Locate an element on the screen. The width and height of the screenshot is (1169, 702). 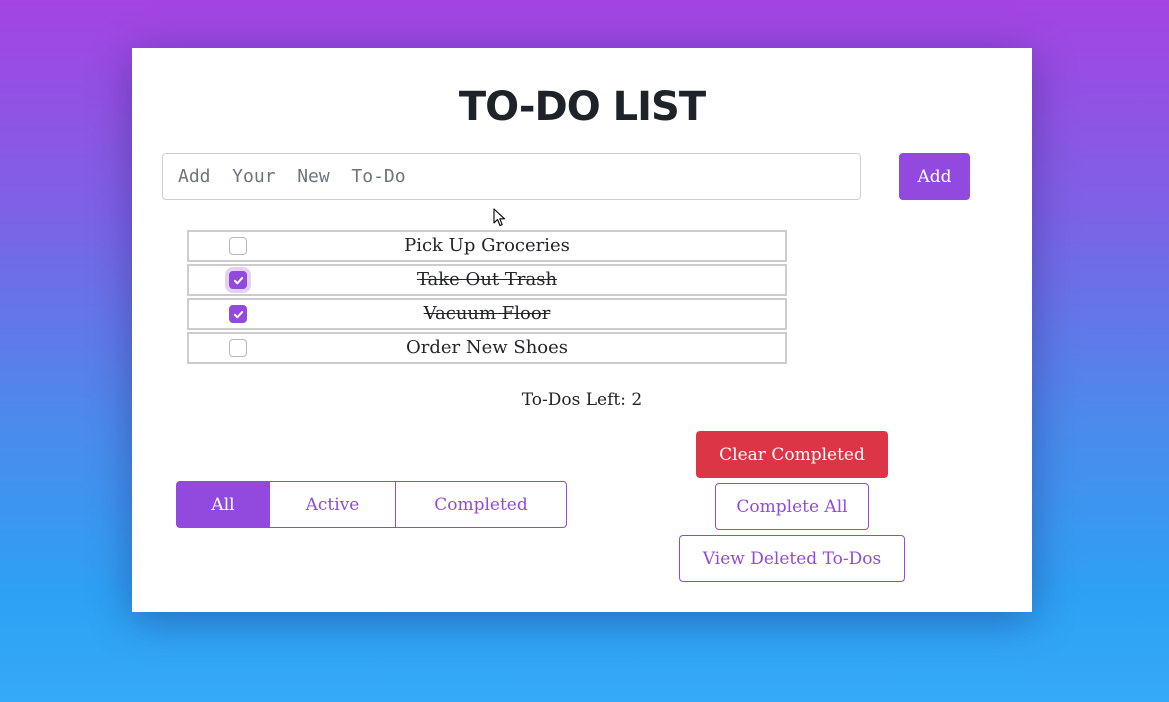
complete-all-button: Complete All is located at coordinates (792, 506).